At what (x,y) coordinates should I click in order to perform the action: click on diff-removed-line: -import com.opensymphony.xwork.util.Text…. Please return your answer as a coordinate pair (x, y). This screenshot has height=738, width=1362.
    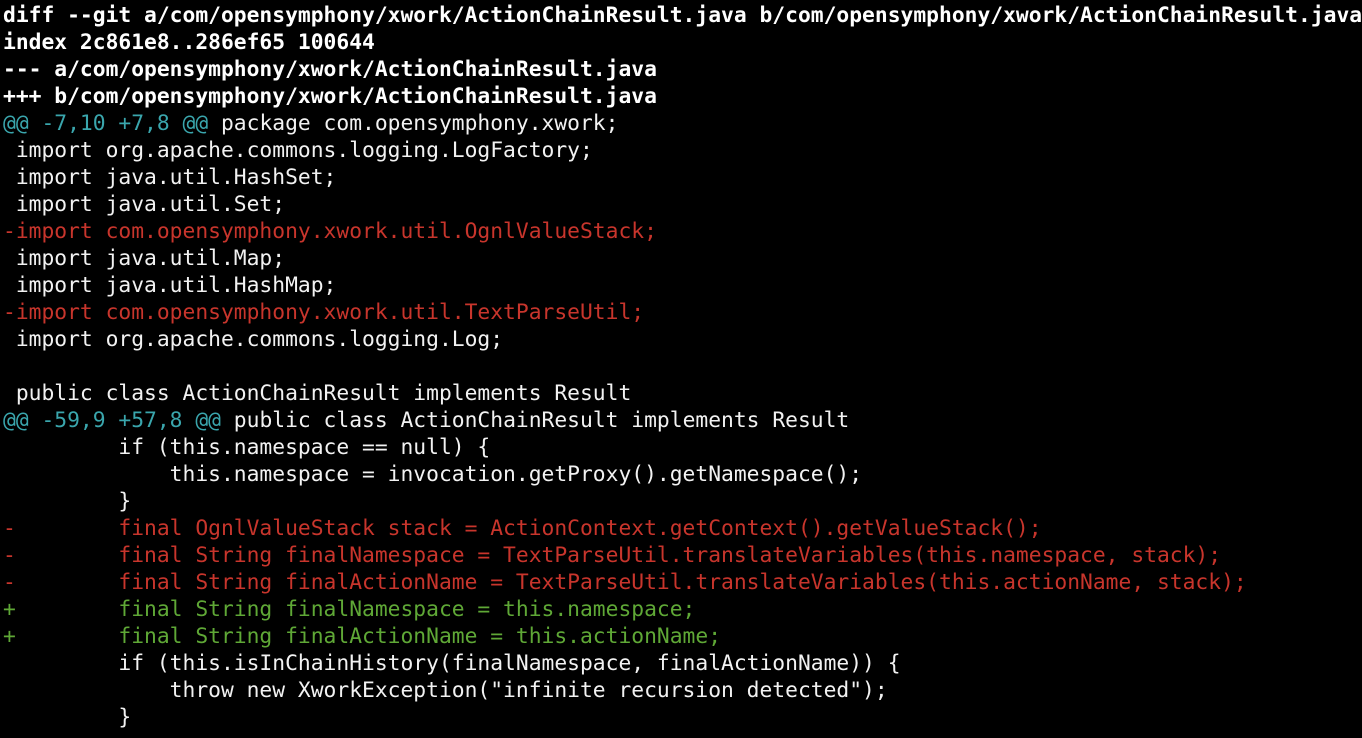
    Looking at the image, I should click on (324, 312).